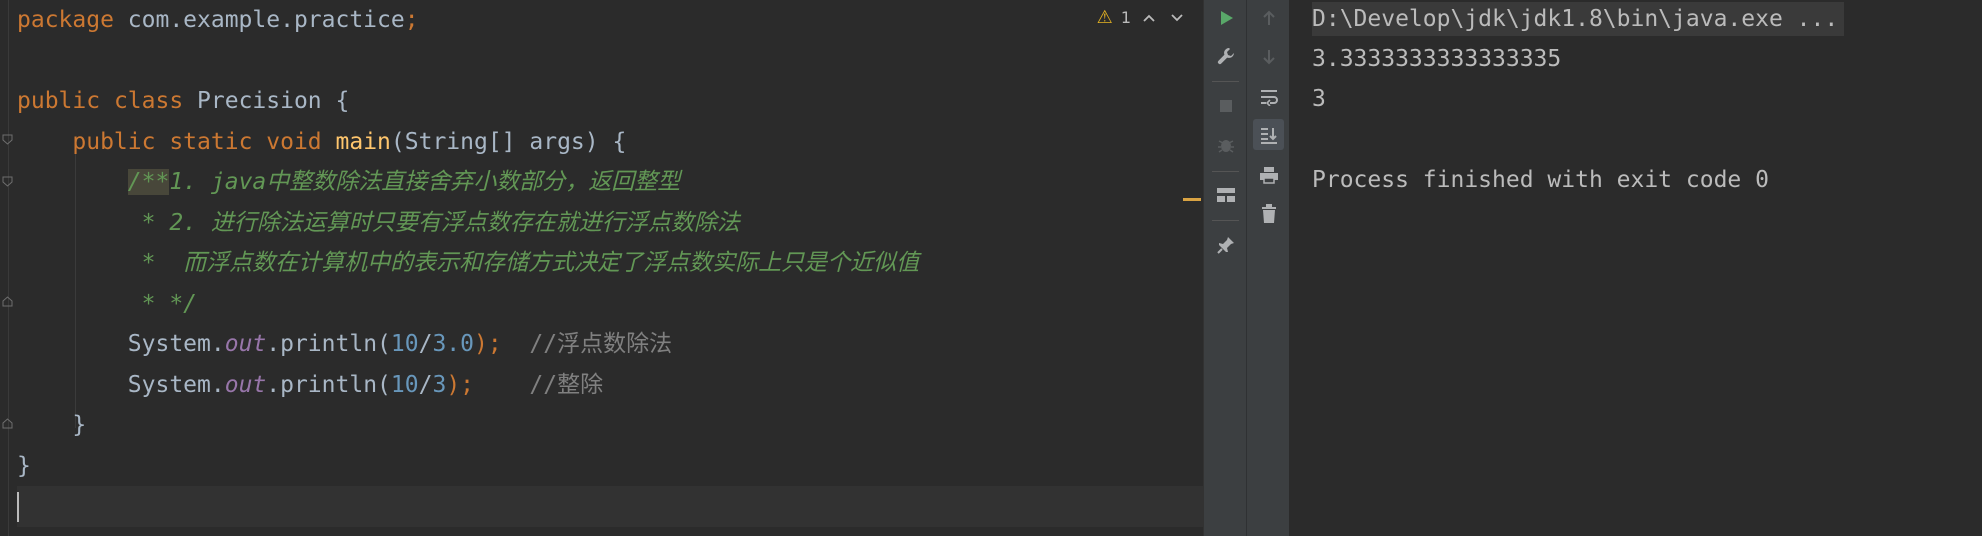  What do you see at coordinates (1268, 96) in the screenshot?
I see `soft-wrap-icon` at bounding box center [1268, 96].